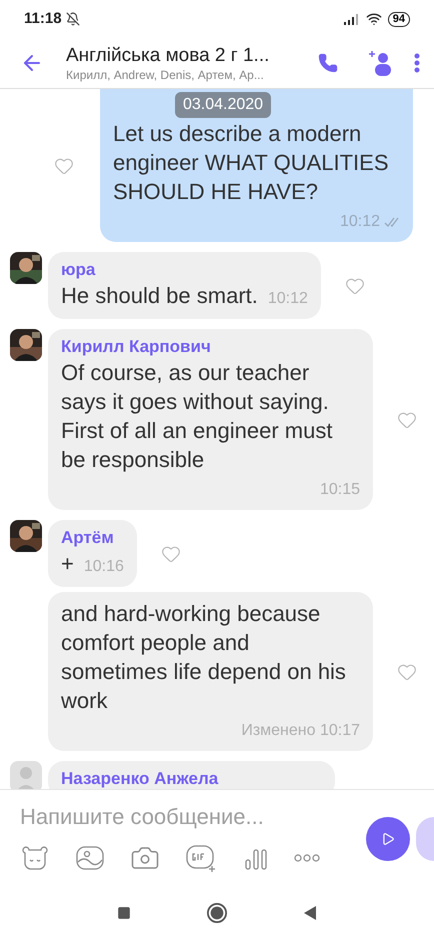 The image size is (434, 941). I want to click on sticker-button, so click(35, 858).